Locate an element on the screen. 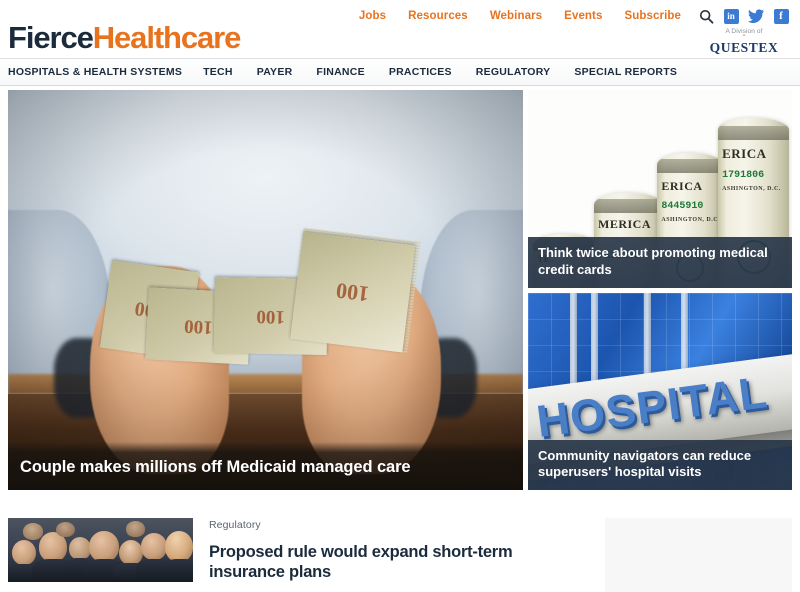 The width and height of the screenshot is (800, 592). parent-company-name: QUESTEX is located at coordinates (744, 47).